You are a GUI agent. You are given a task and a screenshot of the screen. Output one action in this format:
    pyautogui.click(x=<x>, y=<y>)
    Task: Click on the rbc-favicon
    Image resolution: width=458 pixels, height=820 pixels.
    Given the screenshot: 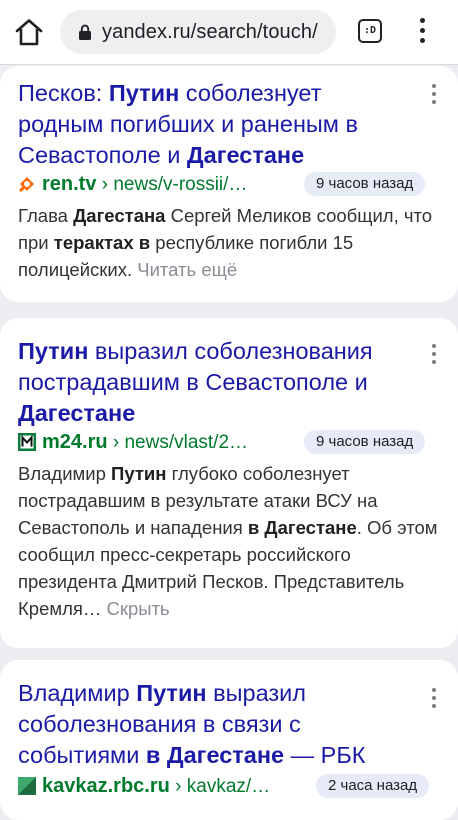 What is the action you would take?
    pyautogui.click(x=27, y=785)
    